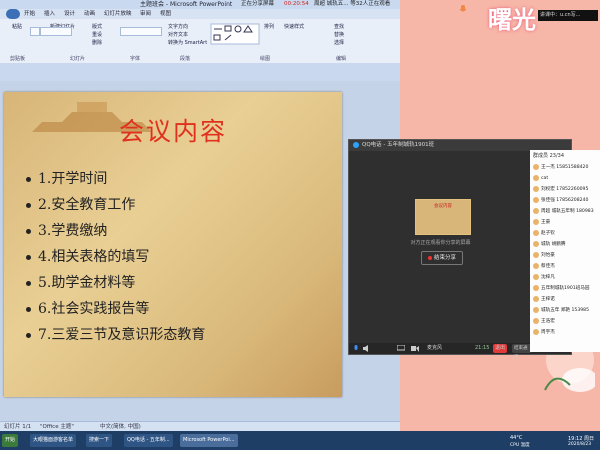  Describe the element at coordinates (294, 26) in the screenshot. I see `quick-styles-button: 快速样式` at that location.